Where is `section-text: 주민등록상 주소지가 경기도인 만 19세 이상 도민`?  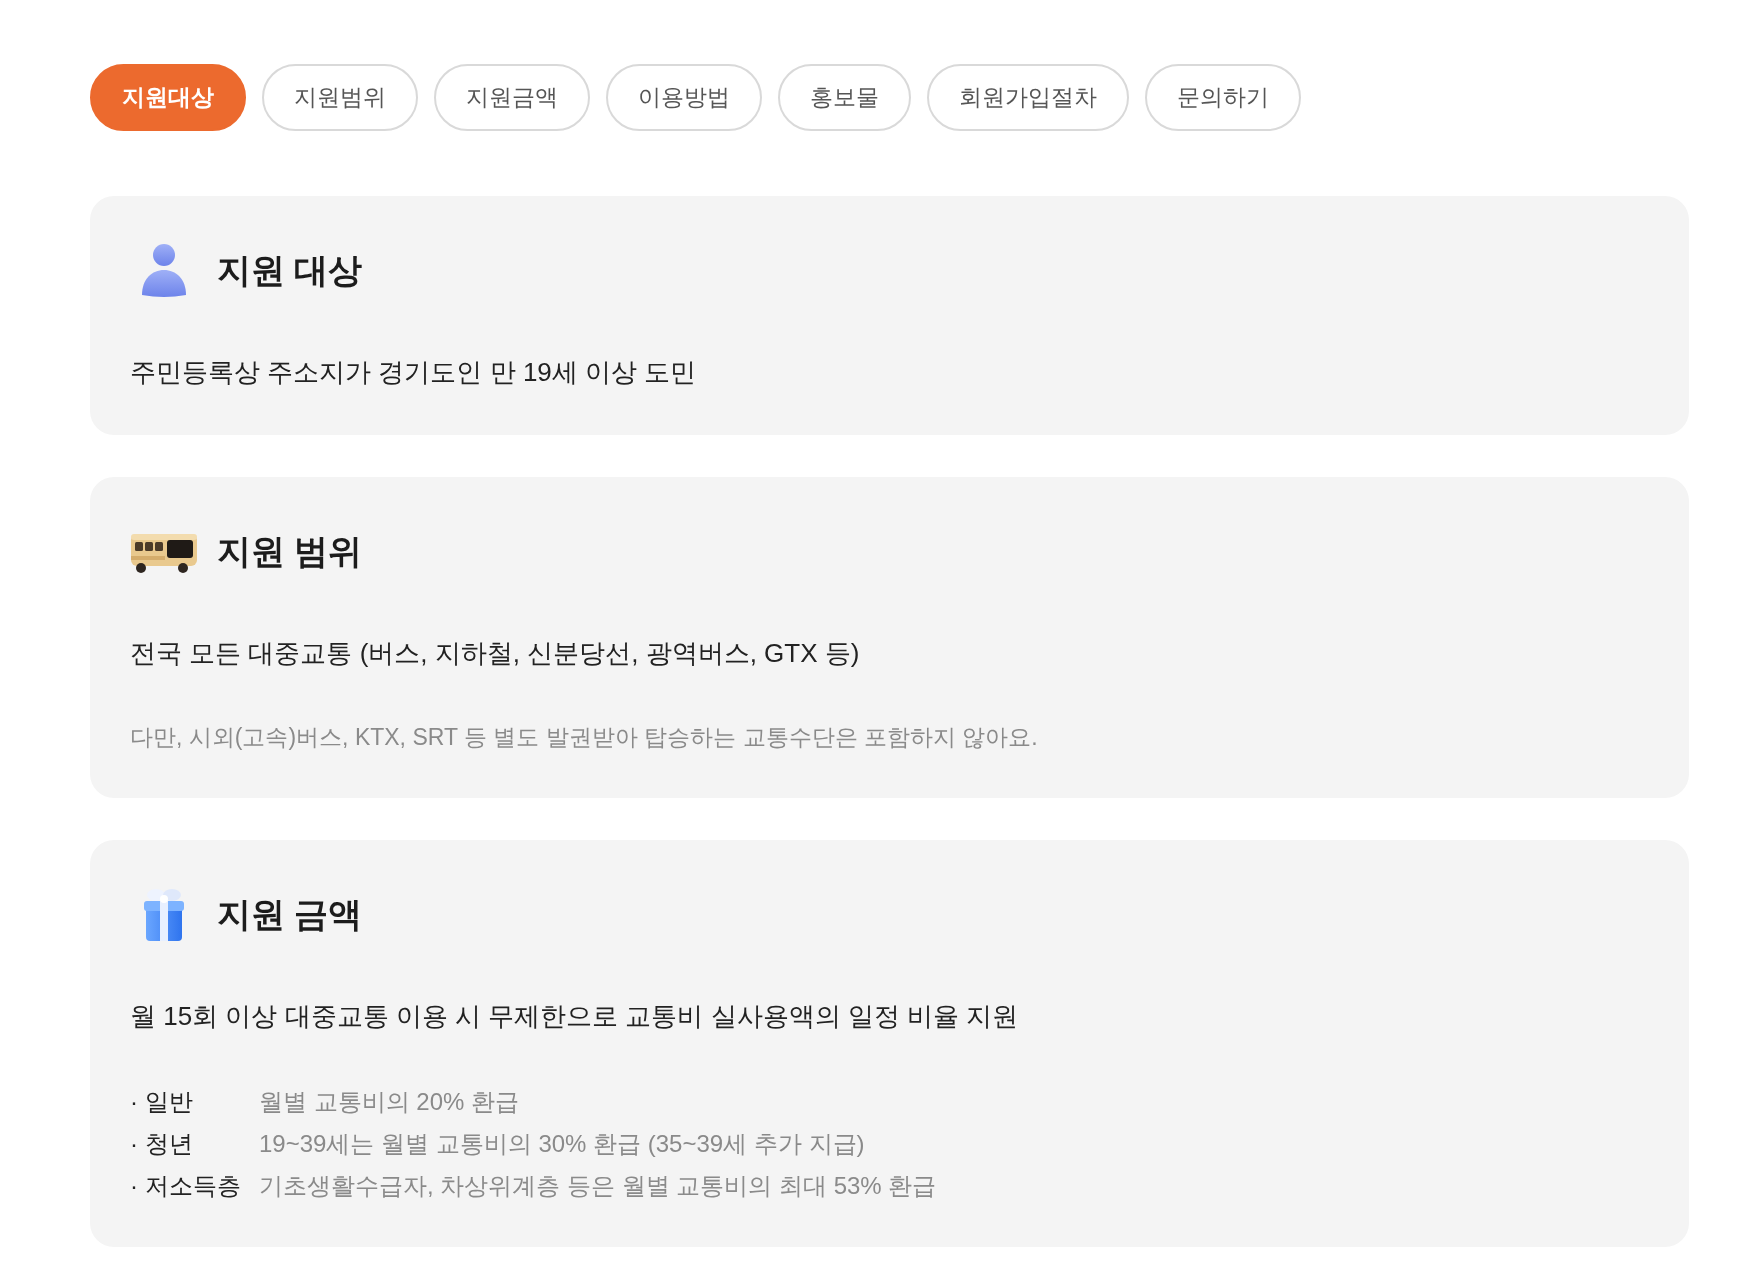
section-text: 주민등록상 주소지가 경기도인 만 19세 이상 도민 is located at coordinates (414, 372).